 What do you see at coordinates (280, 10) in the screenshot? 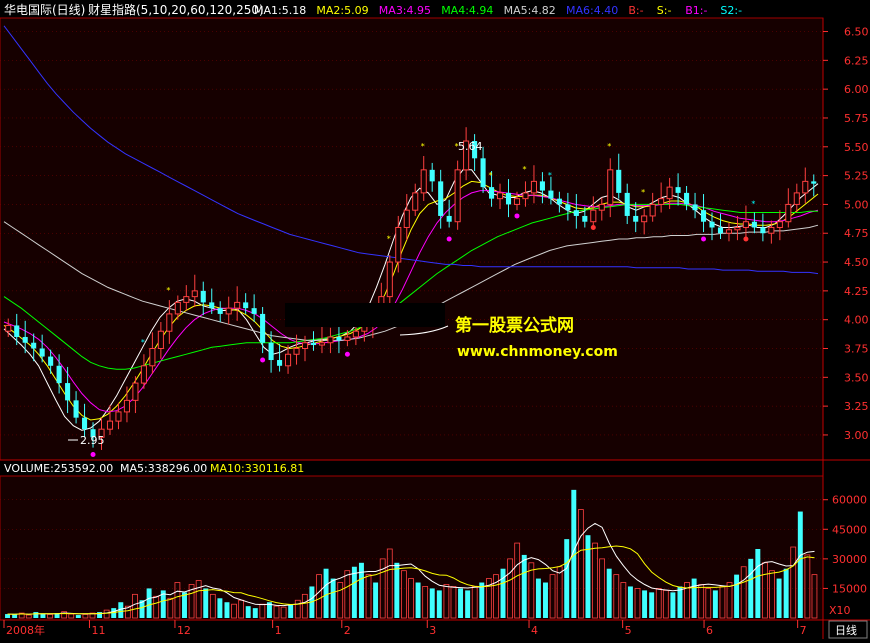
I see `ma-legend-item: MA1:5.18` at bounding box center [280, 10].